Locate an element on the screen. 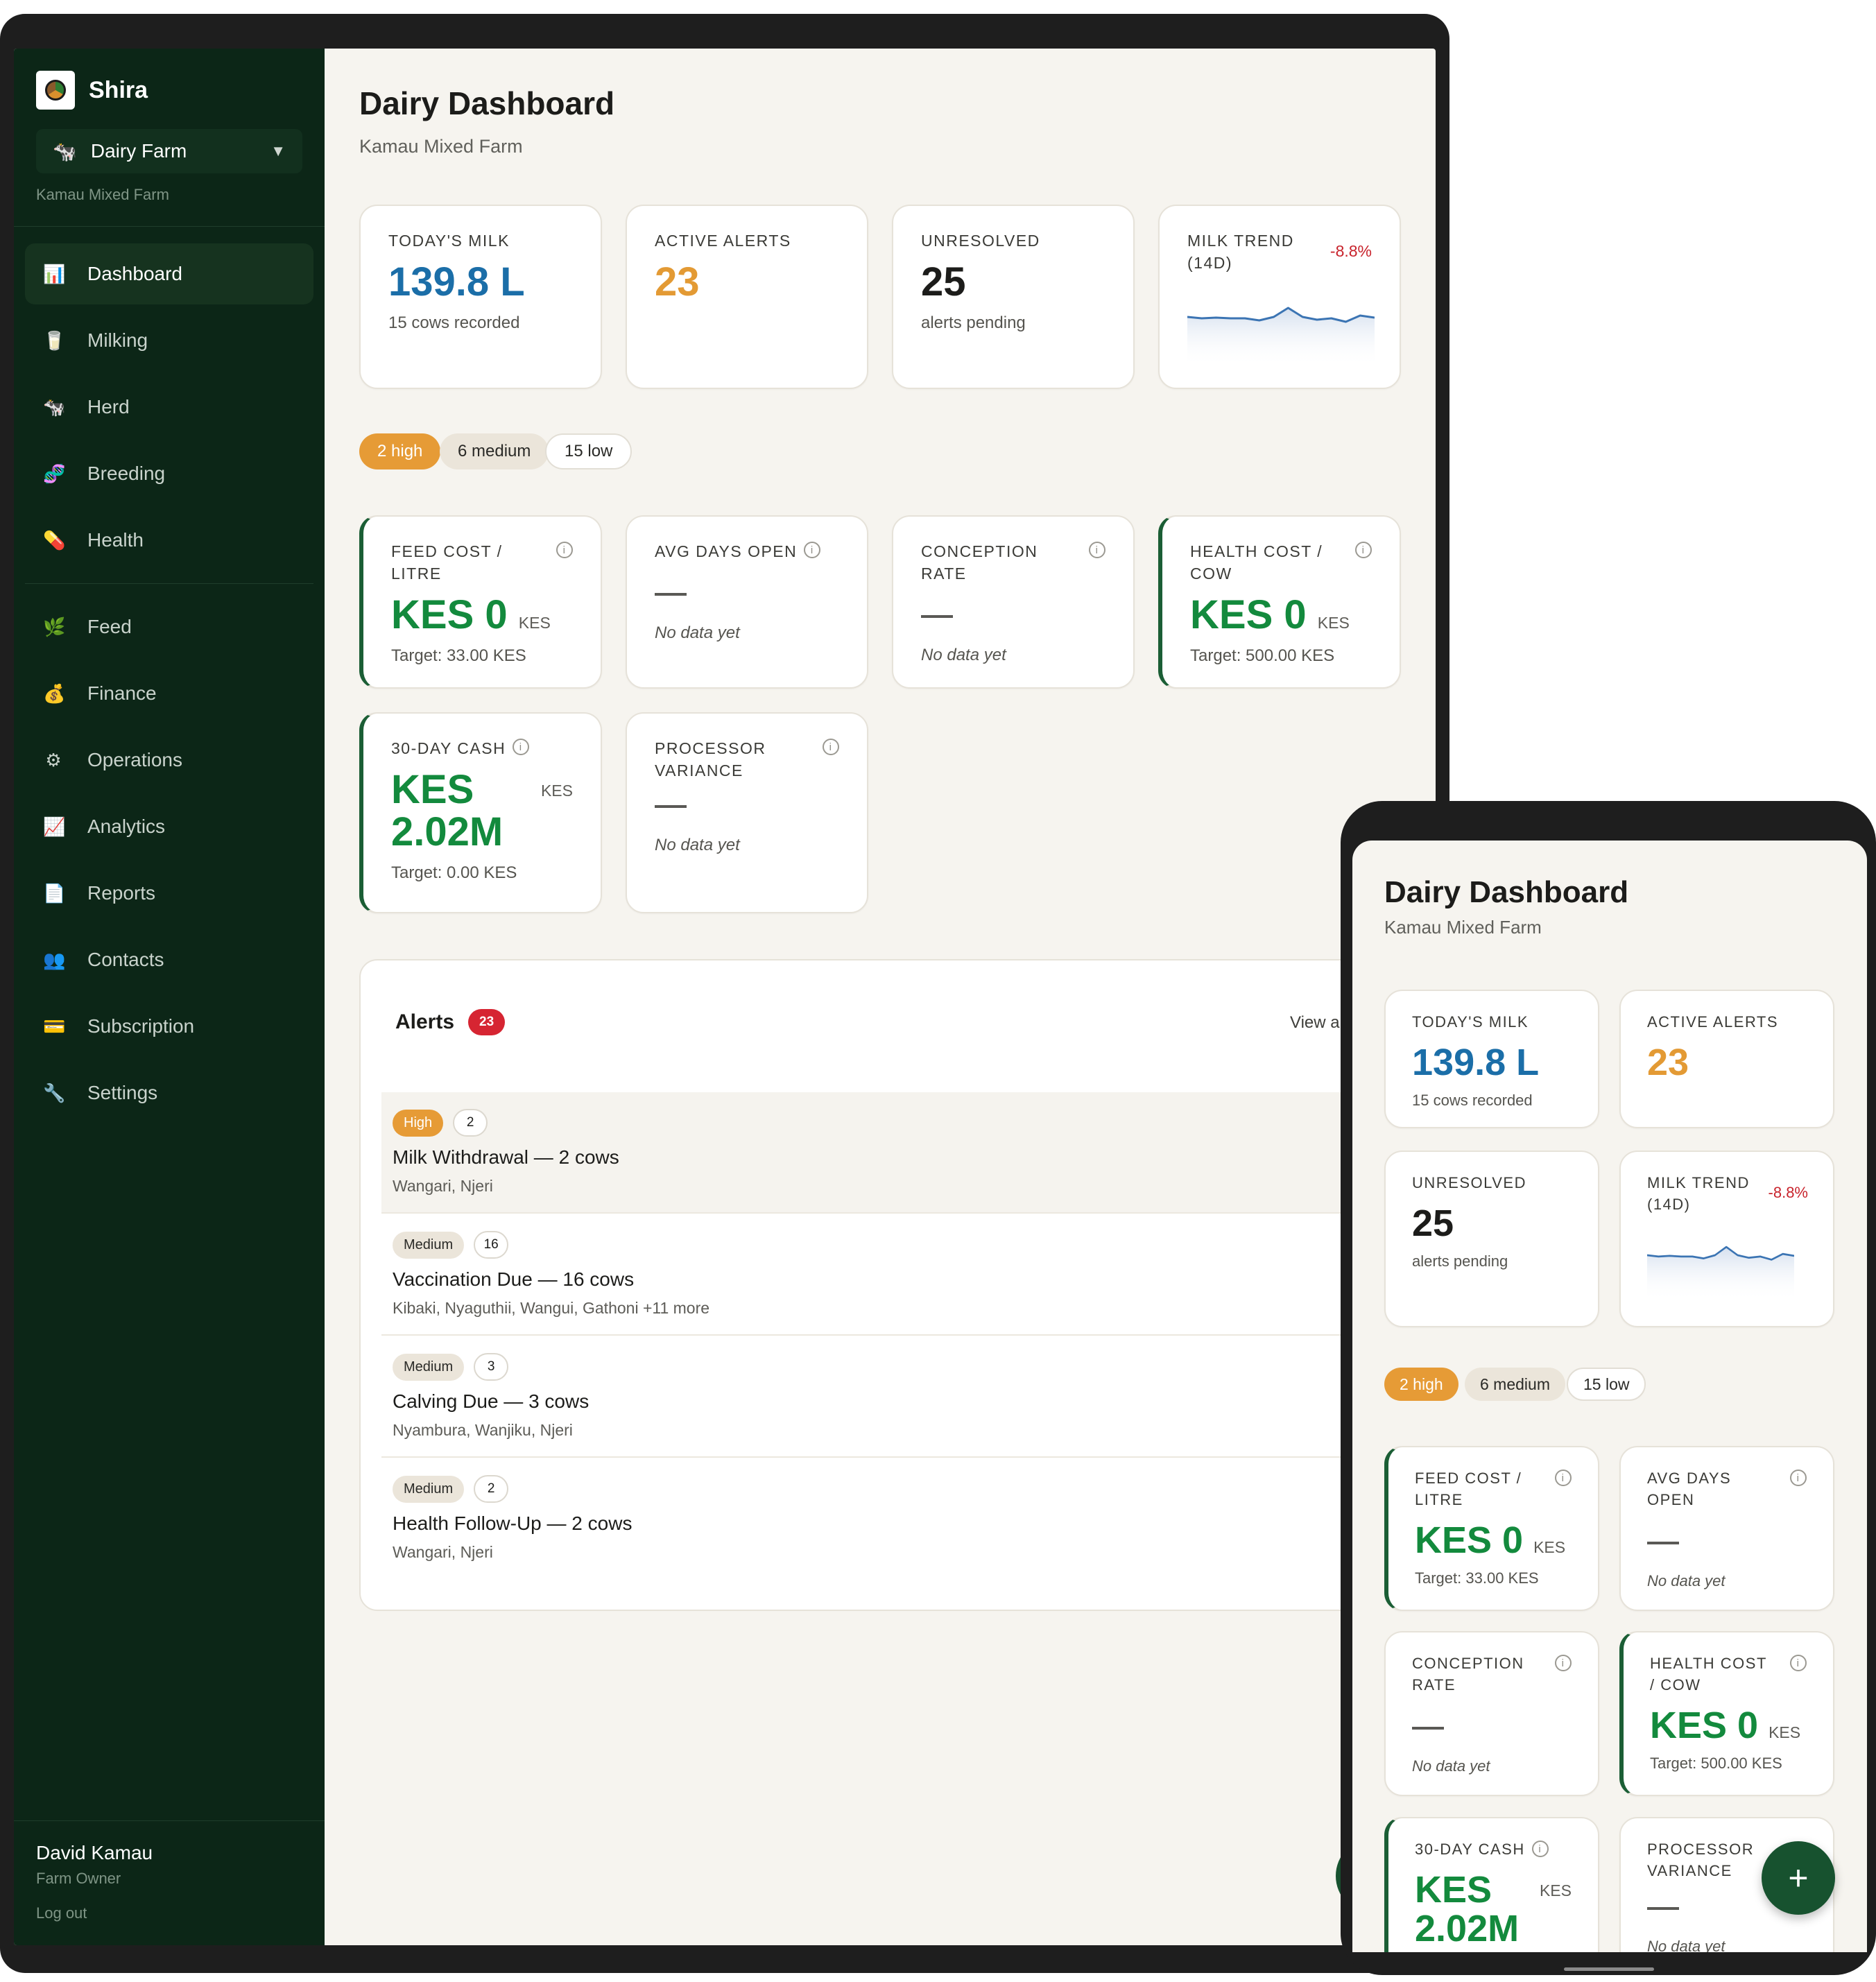  sidebar-item-label: Reports is located at coordinates (121, 893).